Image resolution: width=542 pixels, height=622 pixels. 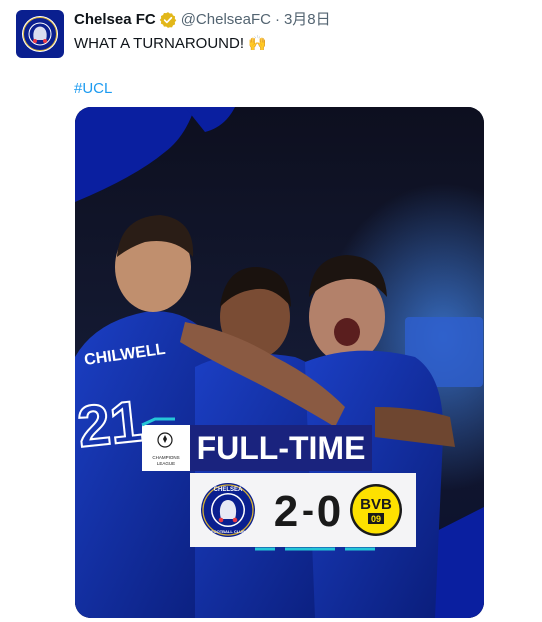 I want to click on tweet-text: WHAT A TURNAROUND! 🙌, so click(x=170, y=43).